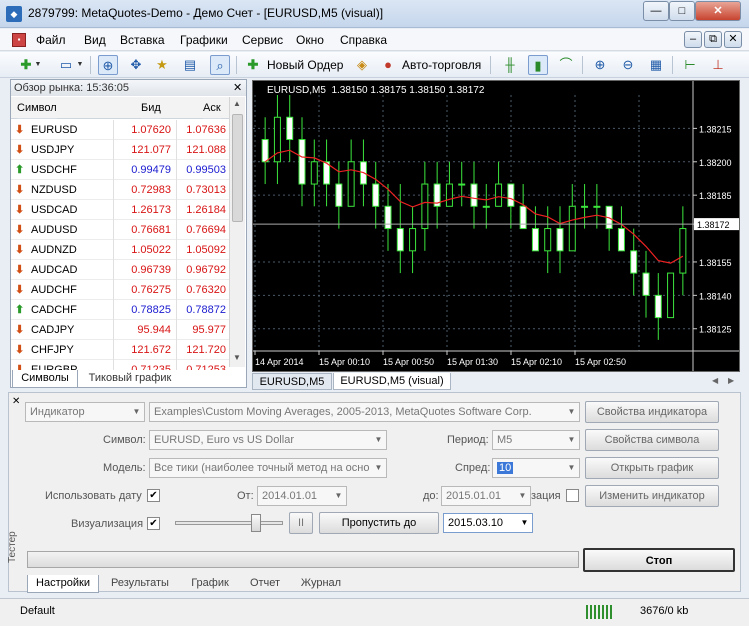 This screenshot has width=749, height=626. What do you see at coordinates (162, 65) in the screenshot?
I see `navigator-icon: ★` at bounding box center [162, 65].